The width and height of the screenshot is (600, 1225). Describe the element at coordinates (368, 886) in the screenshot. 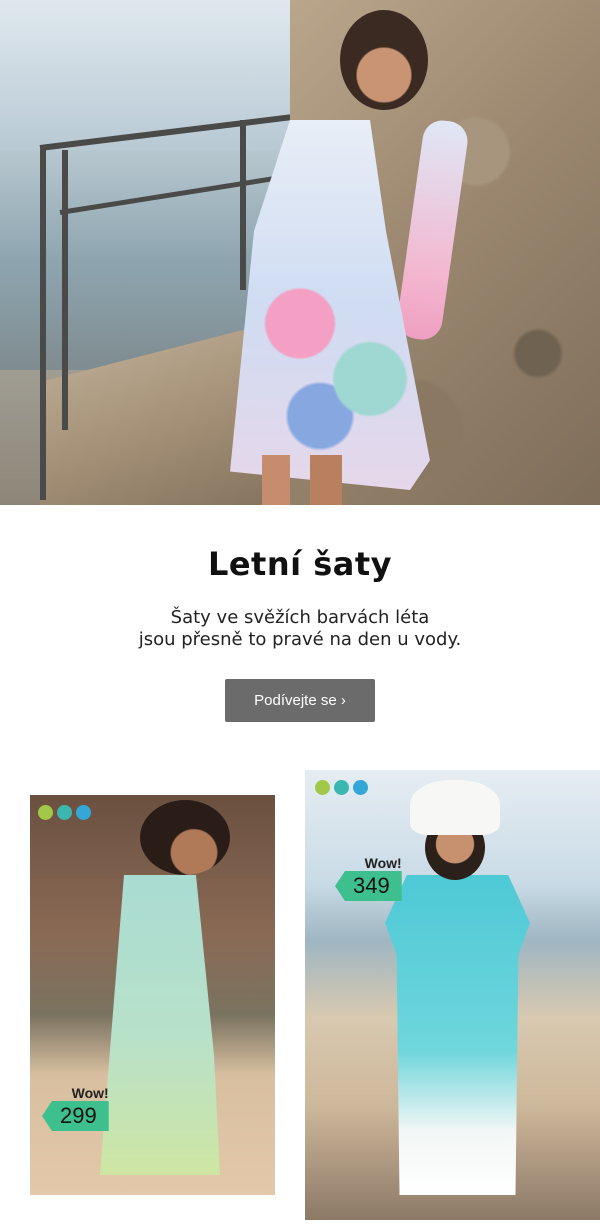

I see `price-value: 349` at that location.